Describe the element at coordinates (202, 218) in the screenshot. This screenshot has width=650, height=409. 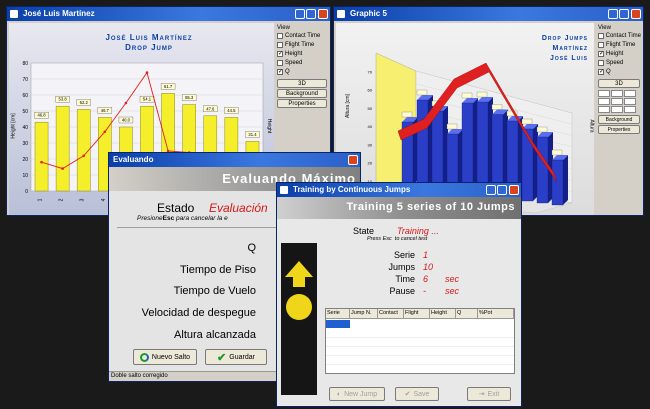
I see `hint-suffix: para cancelar la e` at that location.